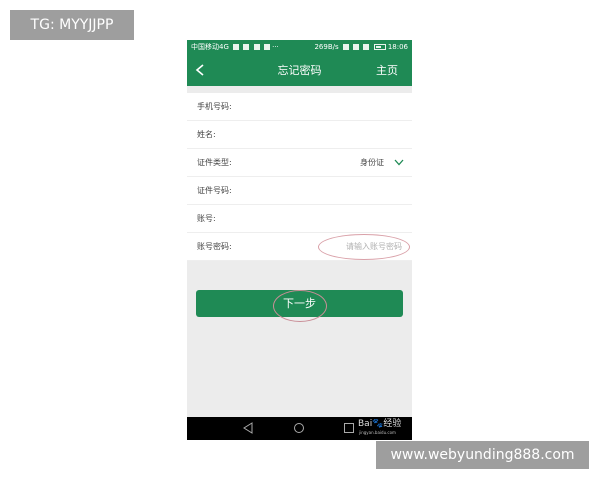 The height and width of the screenshot is (480, 600). Describe the element at coordinates (72, 25) in the screenshot. I see `watermark-tg: TG: MYYJJPP` at that location.